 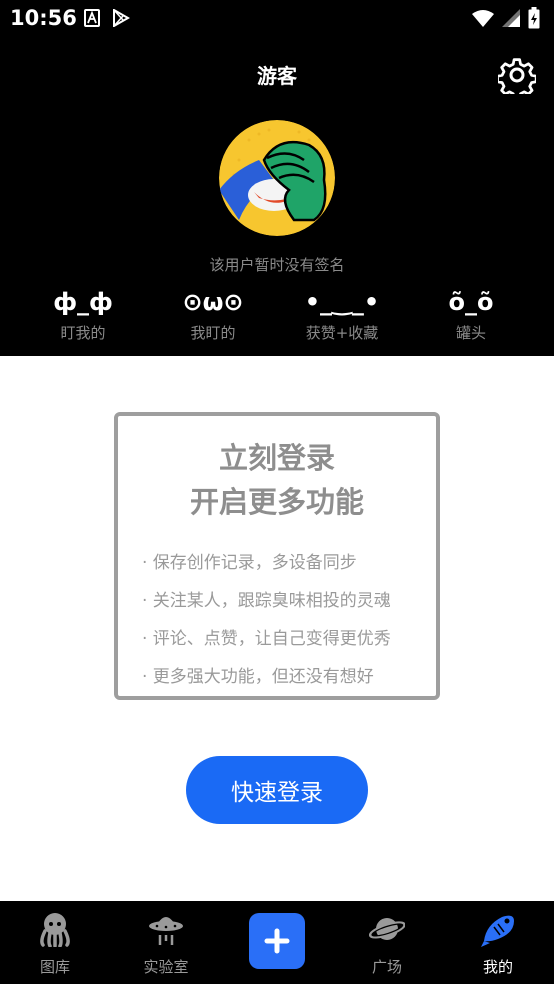 I want to click on nav-label: 我的, so click(x=497, y=967).